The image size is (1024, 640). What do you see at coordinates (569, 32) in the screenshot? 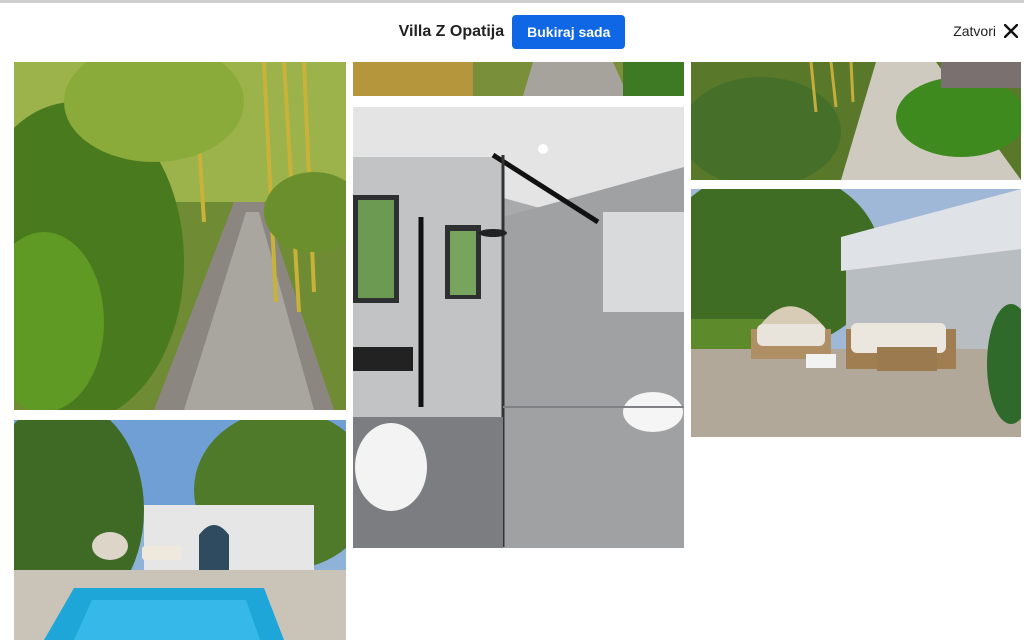
I see `book-now-button: Bukiraj sada` at bounding box center [569, 32].